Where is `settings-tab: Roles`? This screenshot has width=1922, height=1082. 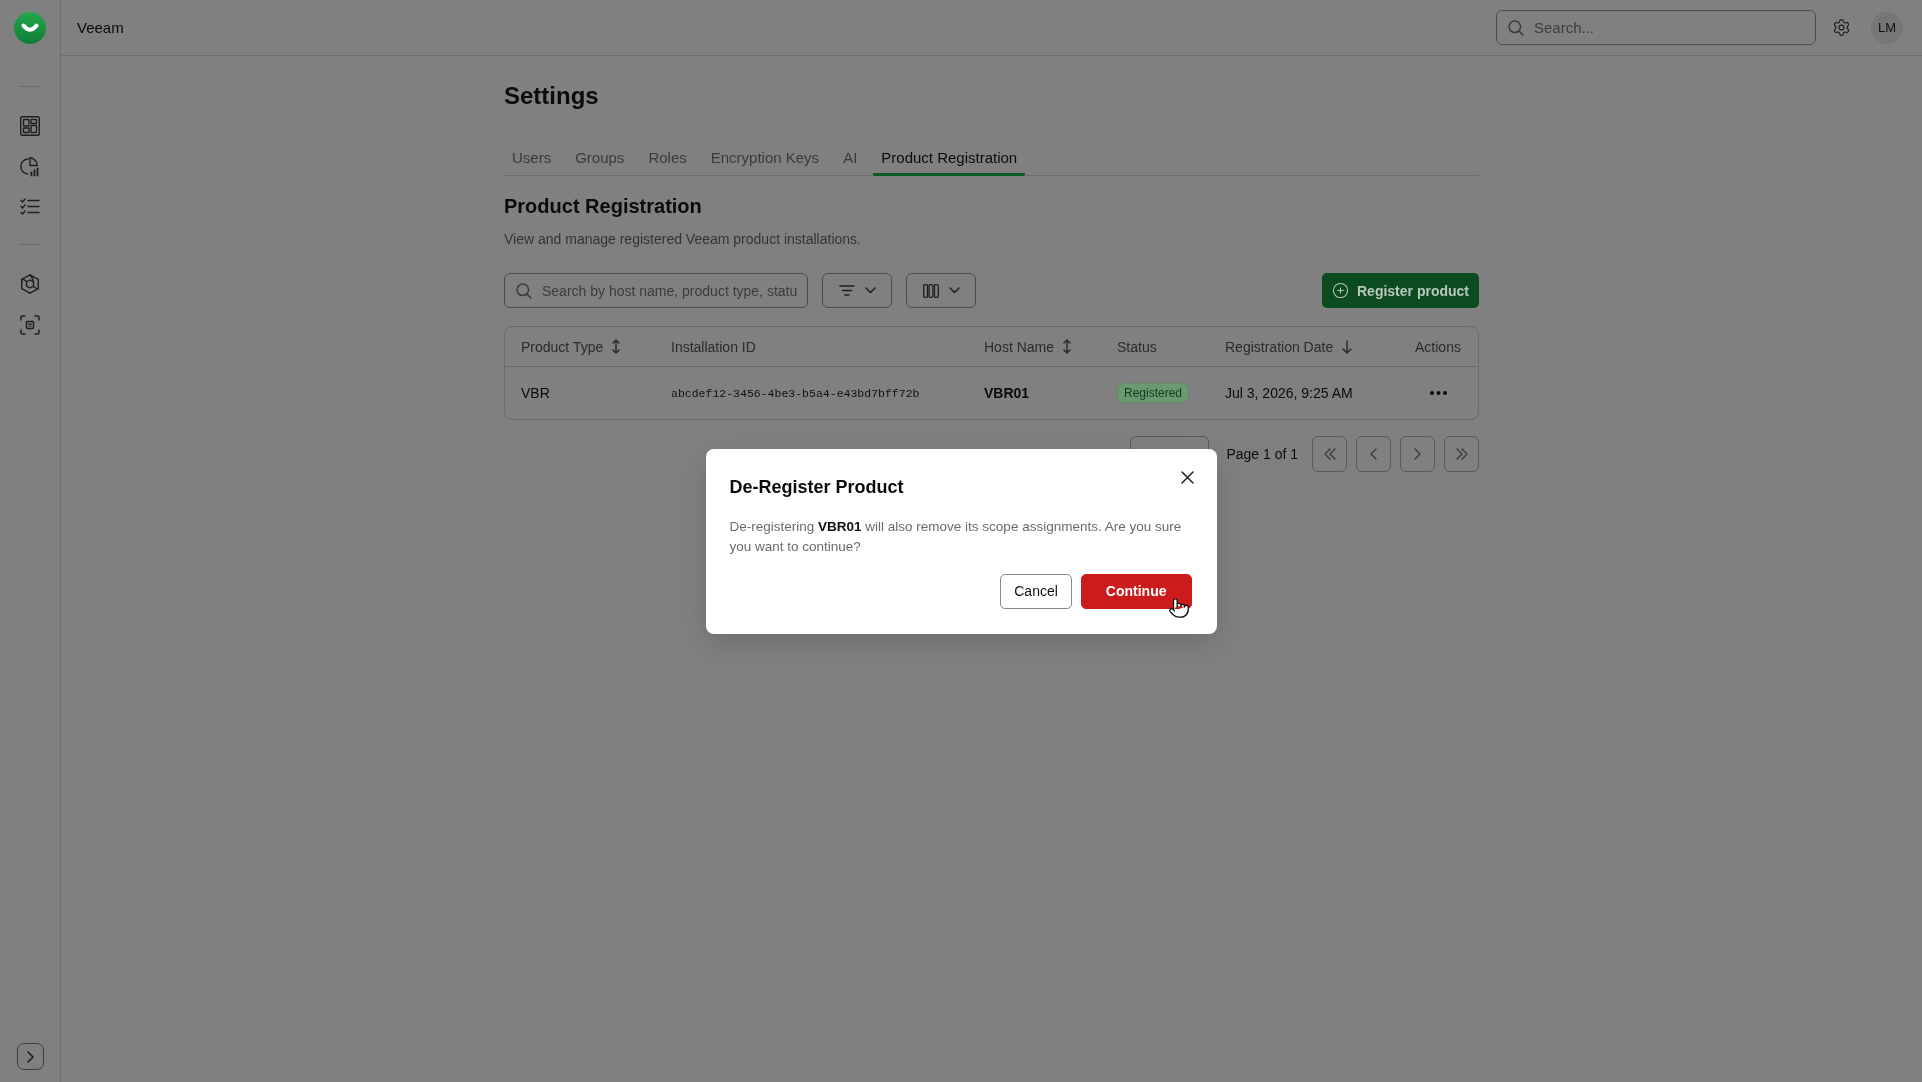
settings-tab: Roles is located at coordinates (667, 157).